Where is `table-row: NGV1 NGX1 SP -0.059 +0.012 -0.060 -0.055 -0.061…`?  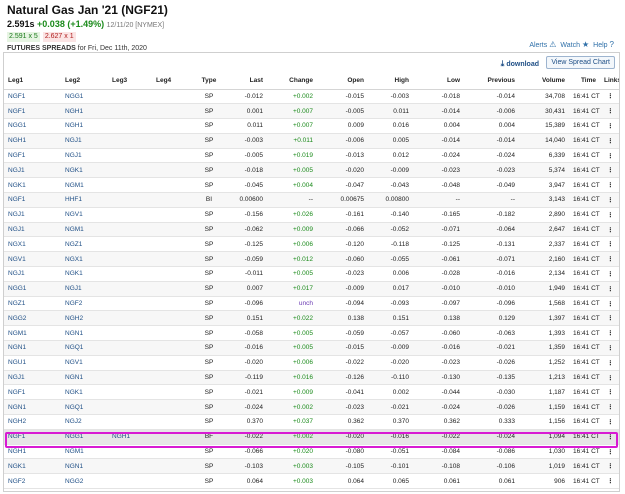 table-row: NGV1 NGX1 SP -0.059 +0.012 -0.060 -0.055 -0.061… is located at coordinates (311, 259).